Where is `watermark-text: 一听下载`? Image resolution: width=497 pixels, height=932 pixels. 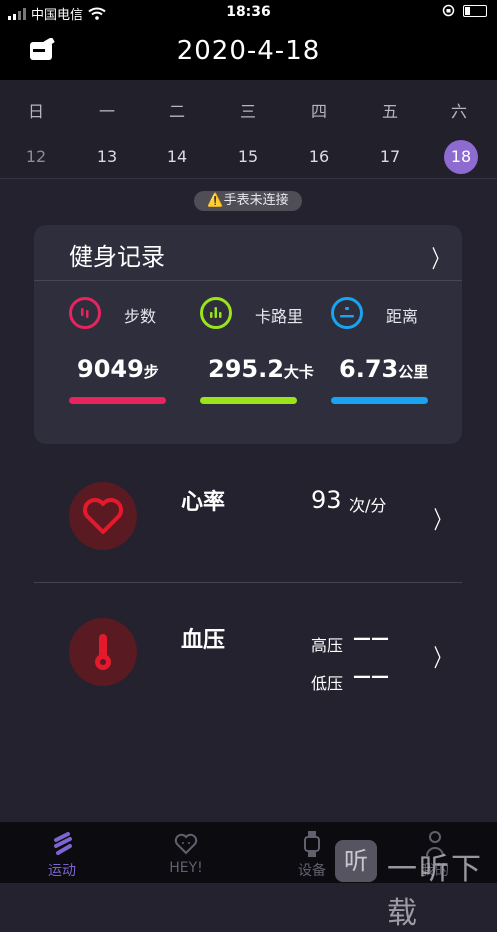
watermark-text: 一听下载 is located at coordinates (435, 891).